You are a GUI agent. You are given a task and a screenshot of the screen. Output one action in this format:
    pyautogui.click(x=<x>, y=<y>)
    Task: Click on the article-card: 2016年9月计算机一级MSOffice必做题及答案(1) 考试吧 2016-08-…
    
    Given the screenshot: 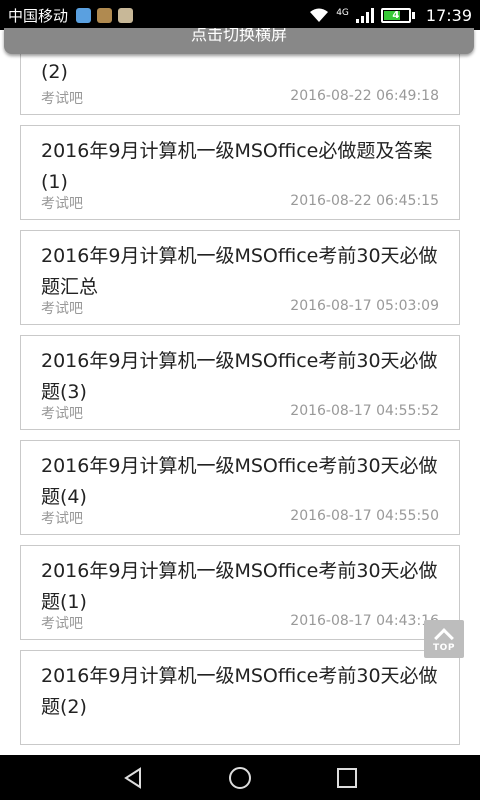 What is the action you would take?
    pyautogui.click(x=240, y=172)
    